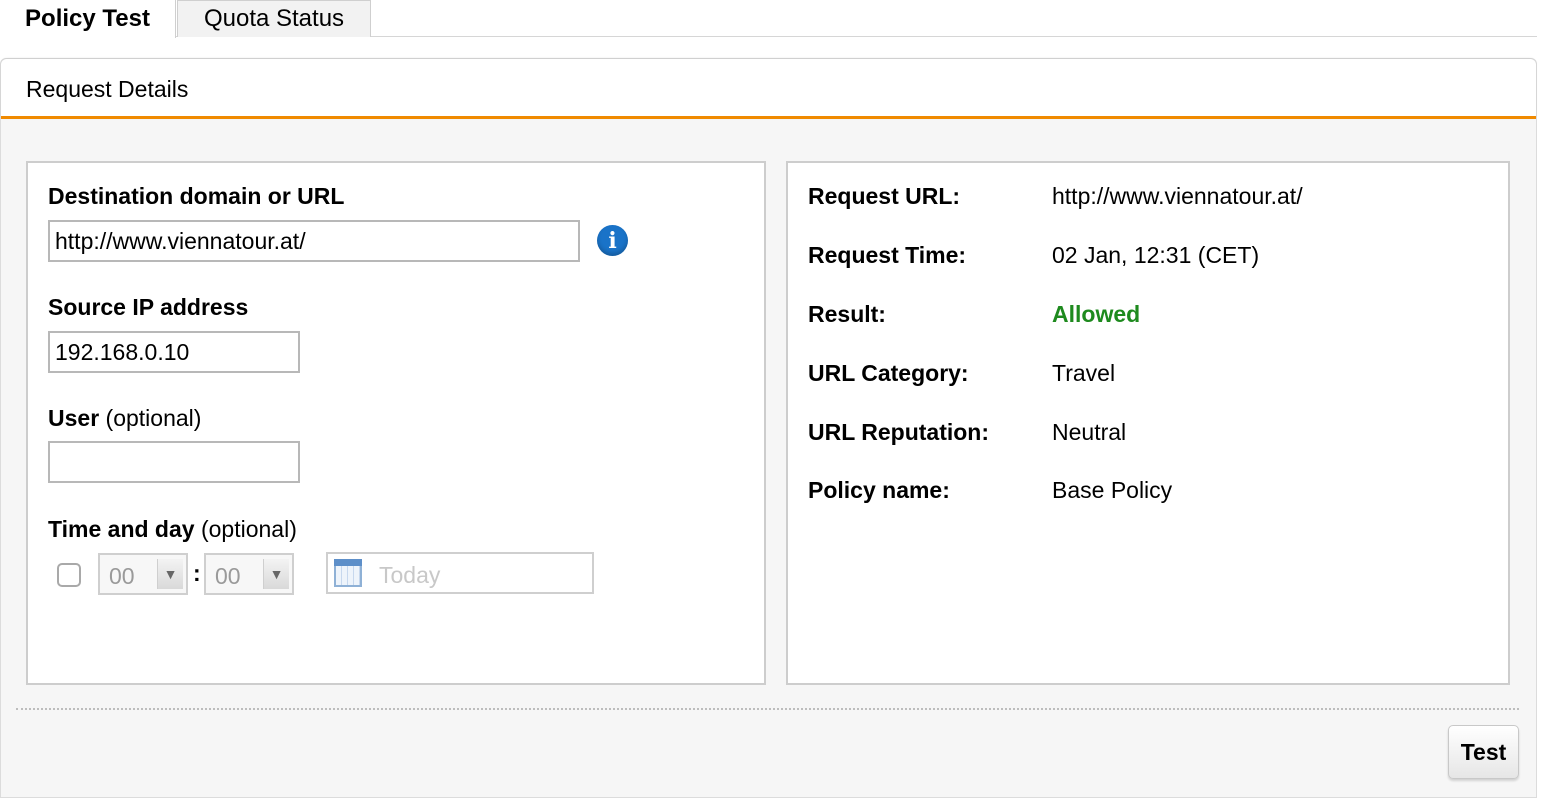 The width and height of the screenshot is (1542, 798). I want to click on tab-bar: Policy Test Quota Status, so click(768, 19).